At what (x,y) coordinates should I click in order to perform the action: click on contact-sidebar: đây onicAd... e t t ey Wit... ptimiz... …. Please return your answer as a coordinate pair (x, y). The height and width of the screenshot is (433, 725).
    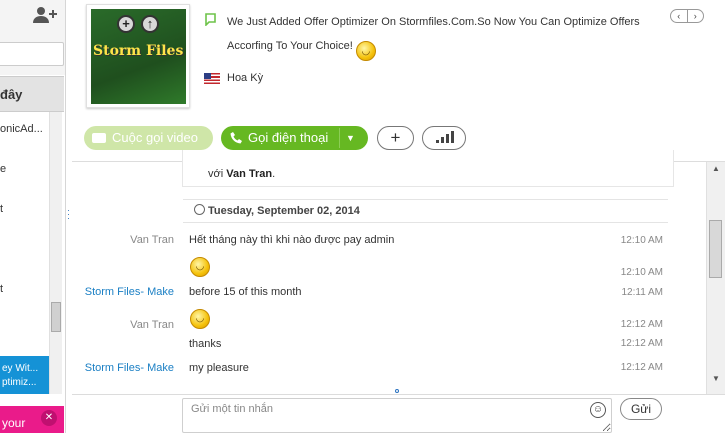
    Looking at the image, I should click on (33, 216).